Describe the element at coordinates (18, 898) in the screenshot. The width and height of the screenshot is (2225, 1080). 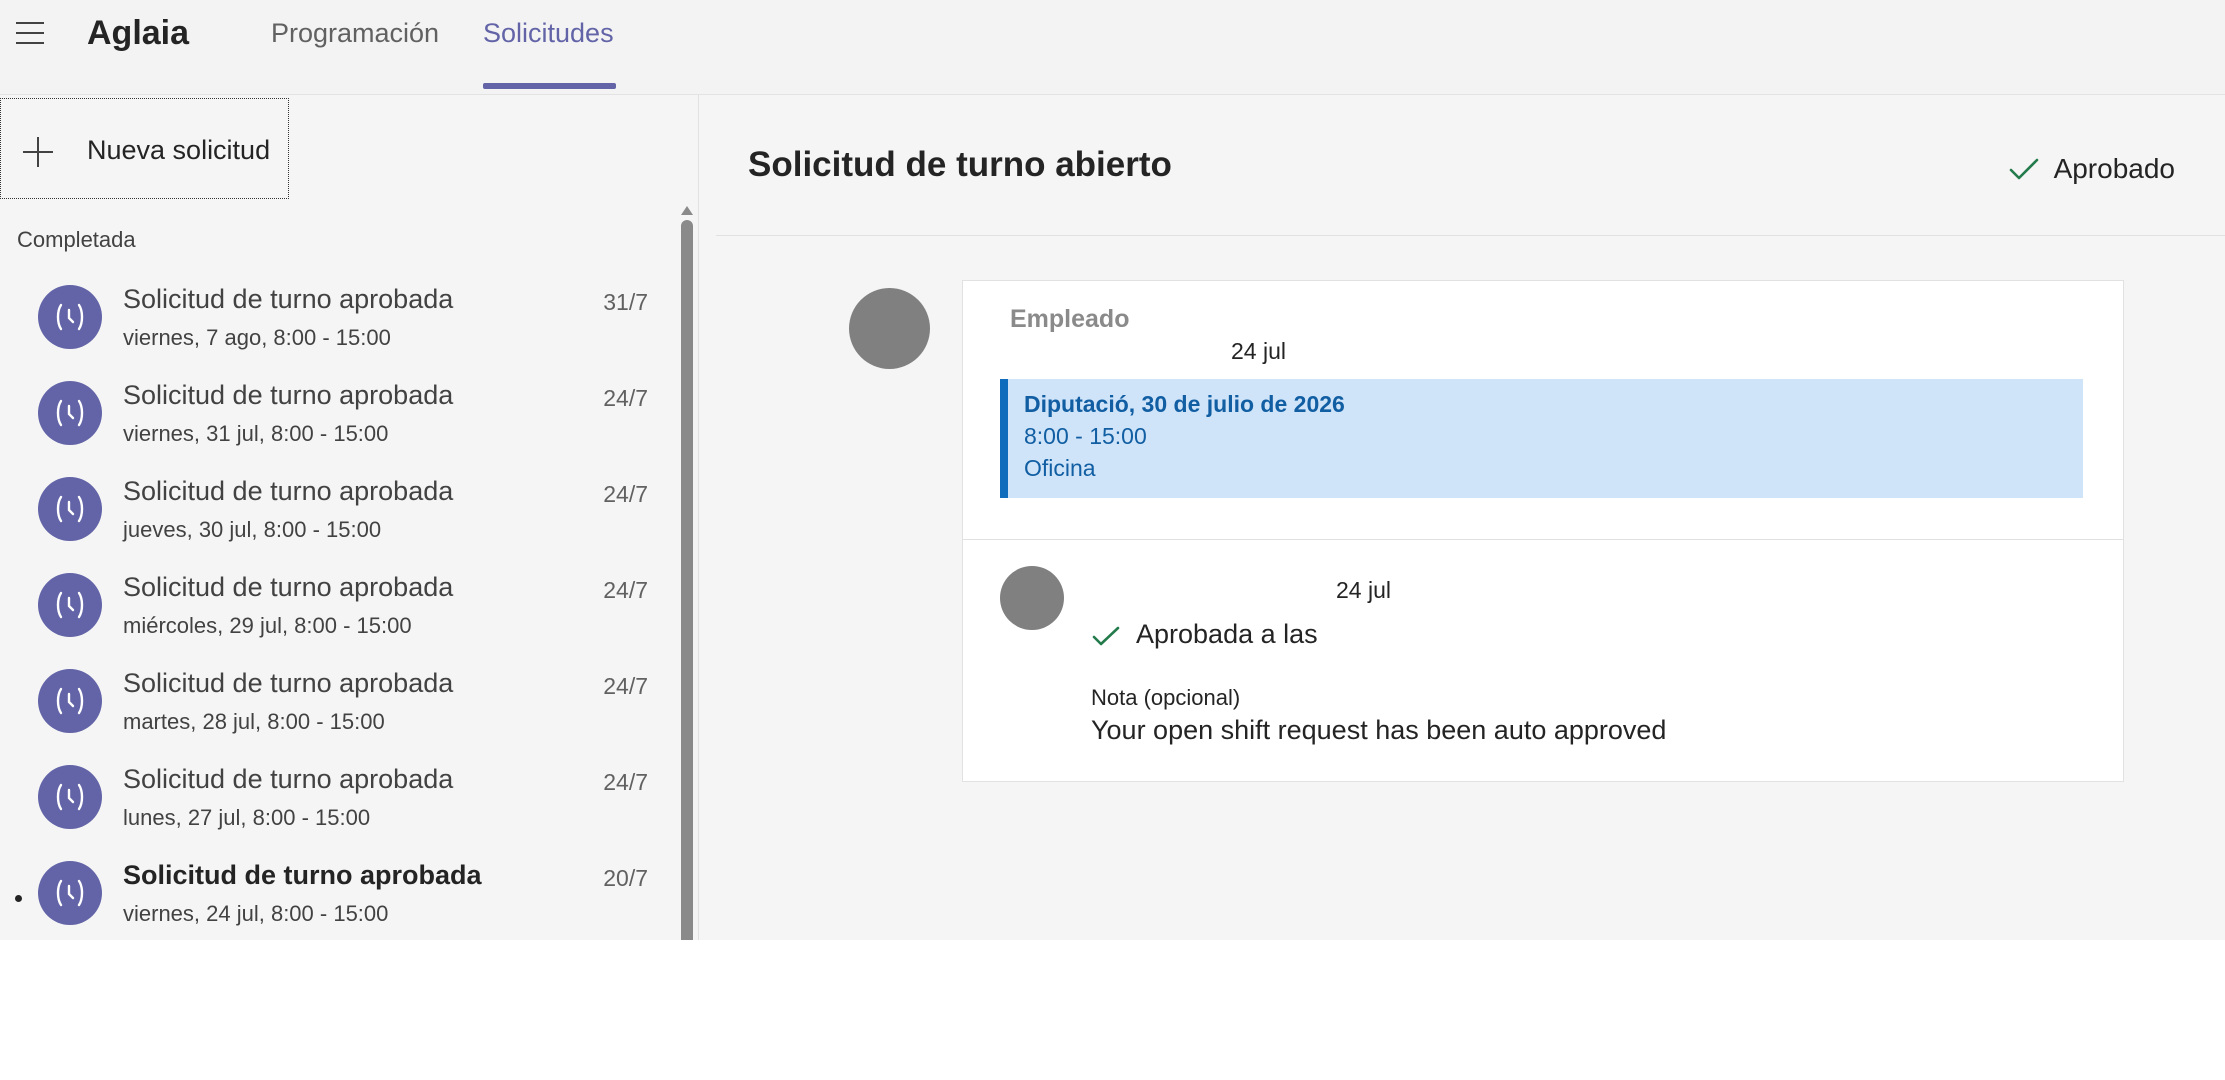
I see `selected-indicator` at that location.